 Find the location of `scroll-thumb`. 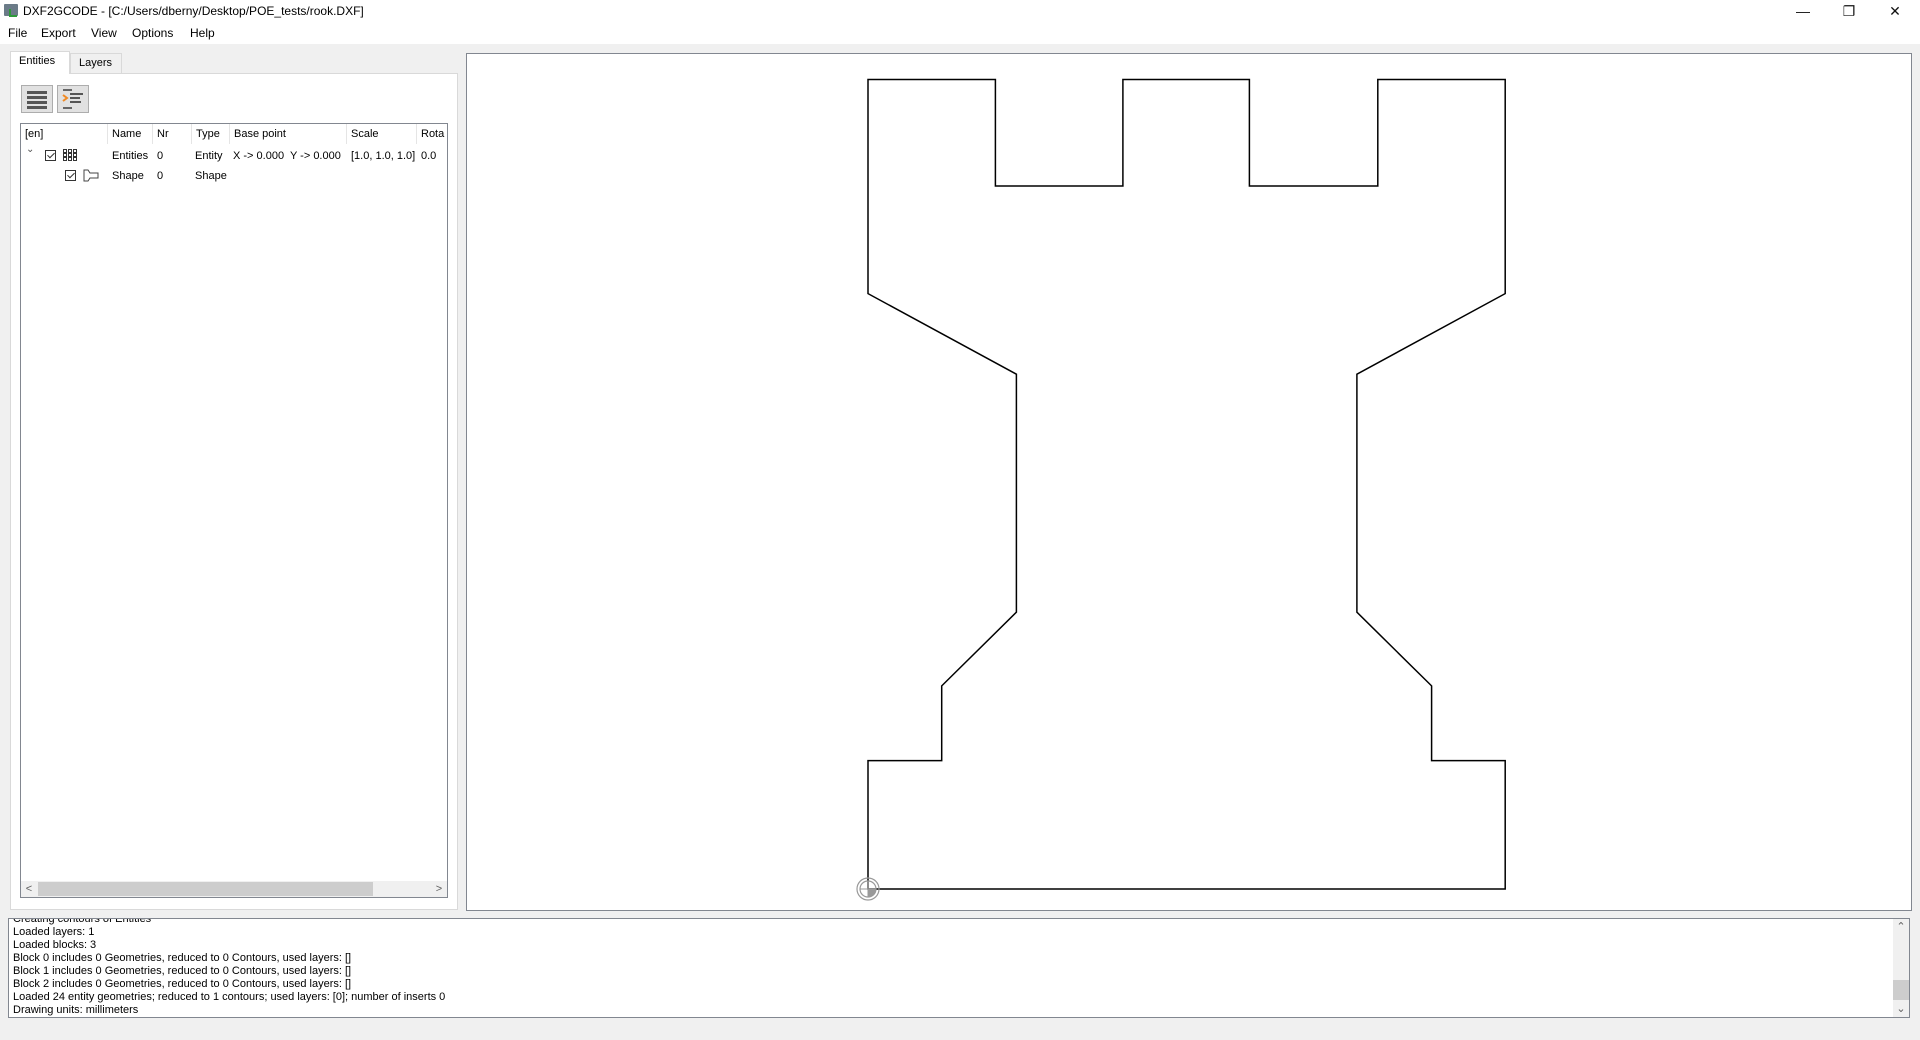

scroll-thumb is located at coordinates (205, 889).